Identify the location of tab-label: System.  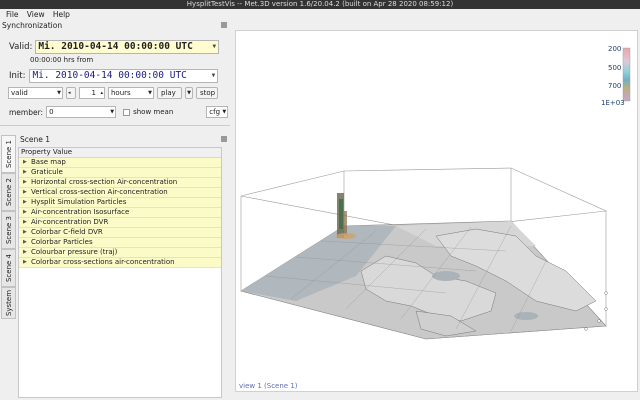
(8, 303).